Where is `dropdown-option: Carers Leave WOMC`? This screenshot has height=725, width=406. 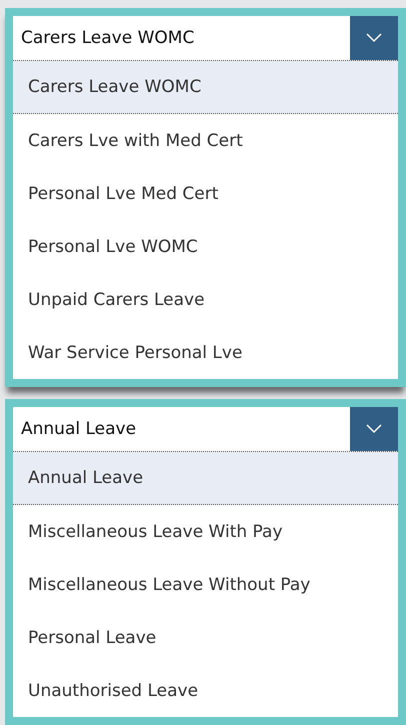
dropdown-option: Carers Leave WOMC is located at coordinates (205, 87).